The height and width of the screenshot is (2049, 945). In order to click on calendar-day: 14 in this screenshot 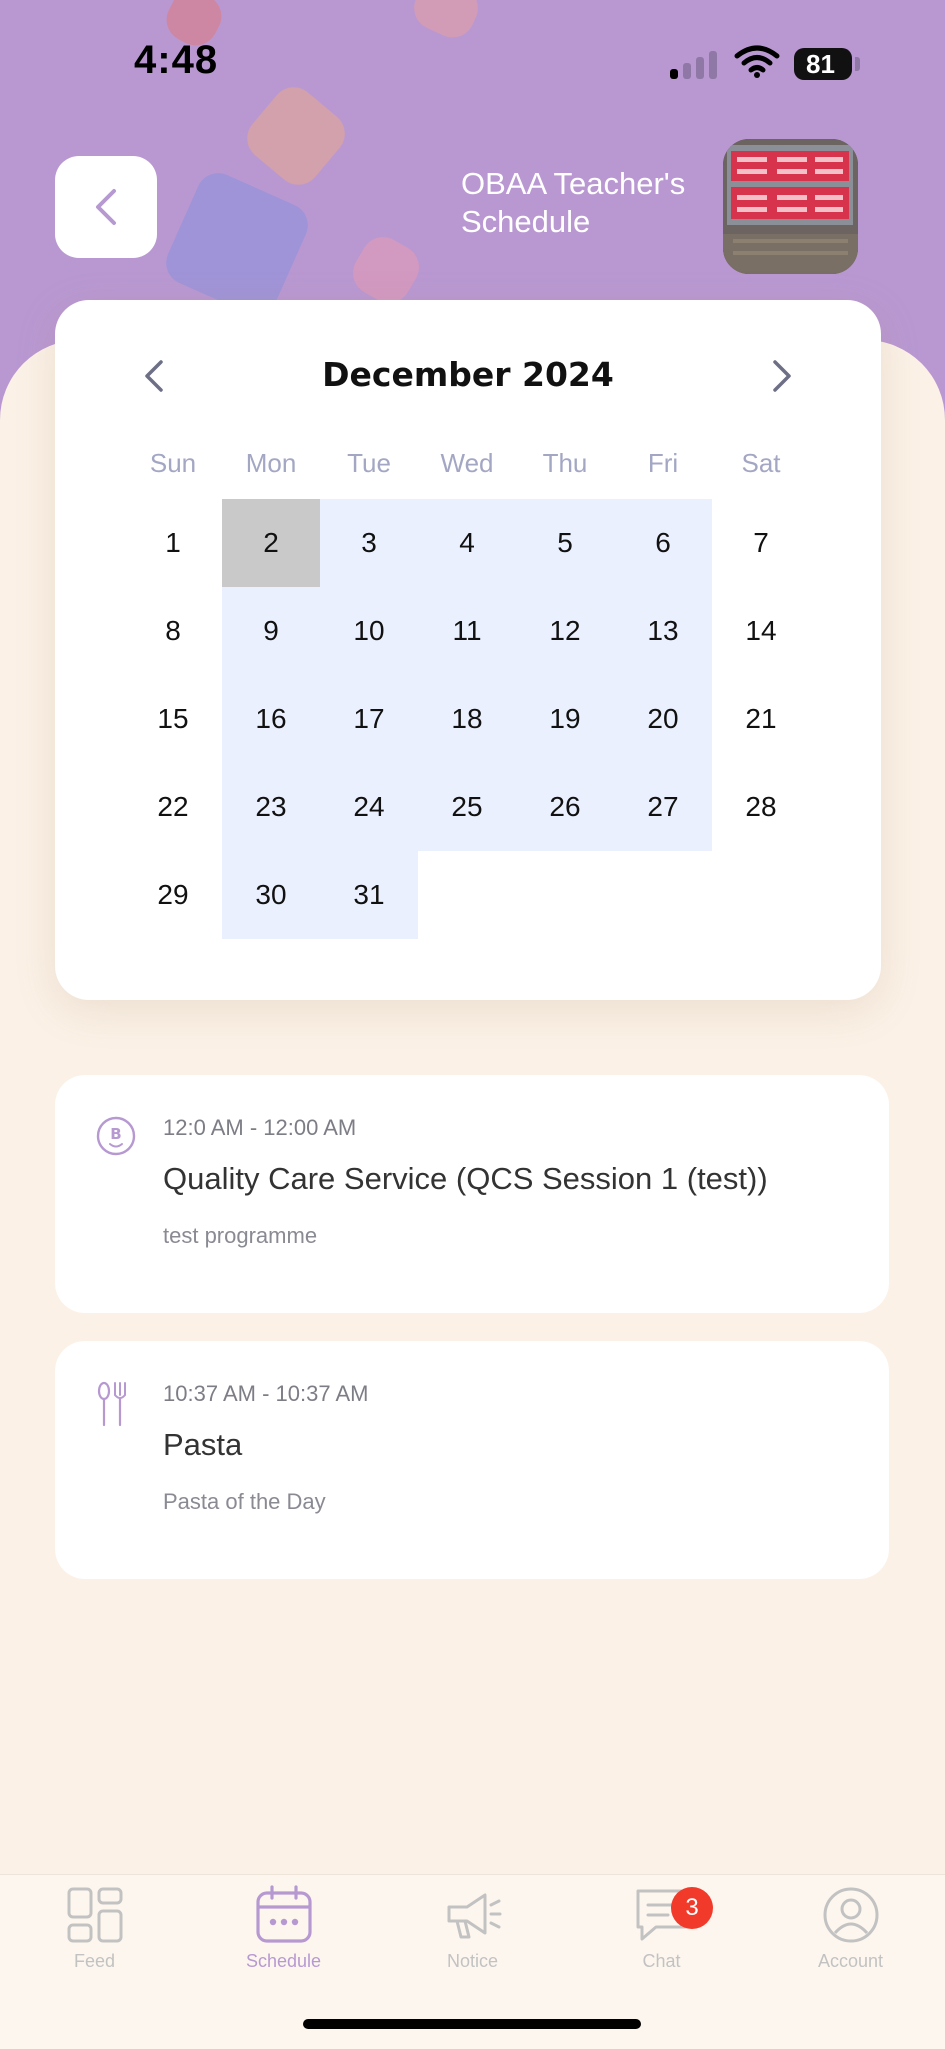, I will do `click(761, 631)`.